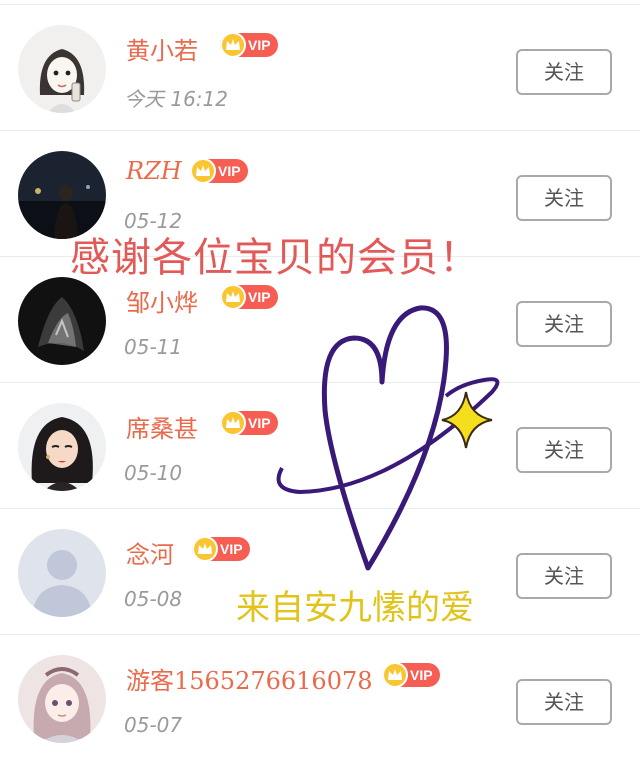  I want to click on thanks-overlay-title: 感谢各位宝贝的会员！, so click(275, 258).